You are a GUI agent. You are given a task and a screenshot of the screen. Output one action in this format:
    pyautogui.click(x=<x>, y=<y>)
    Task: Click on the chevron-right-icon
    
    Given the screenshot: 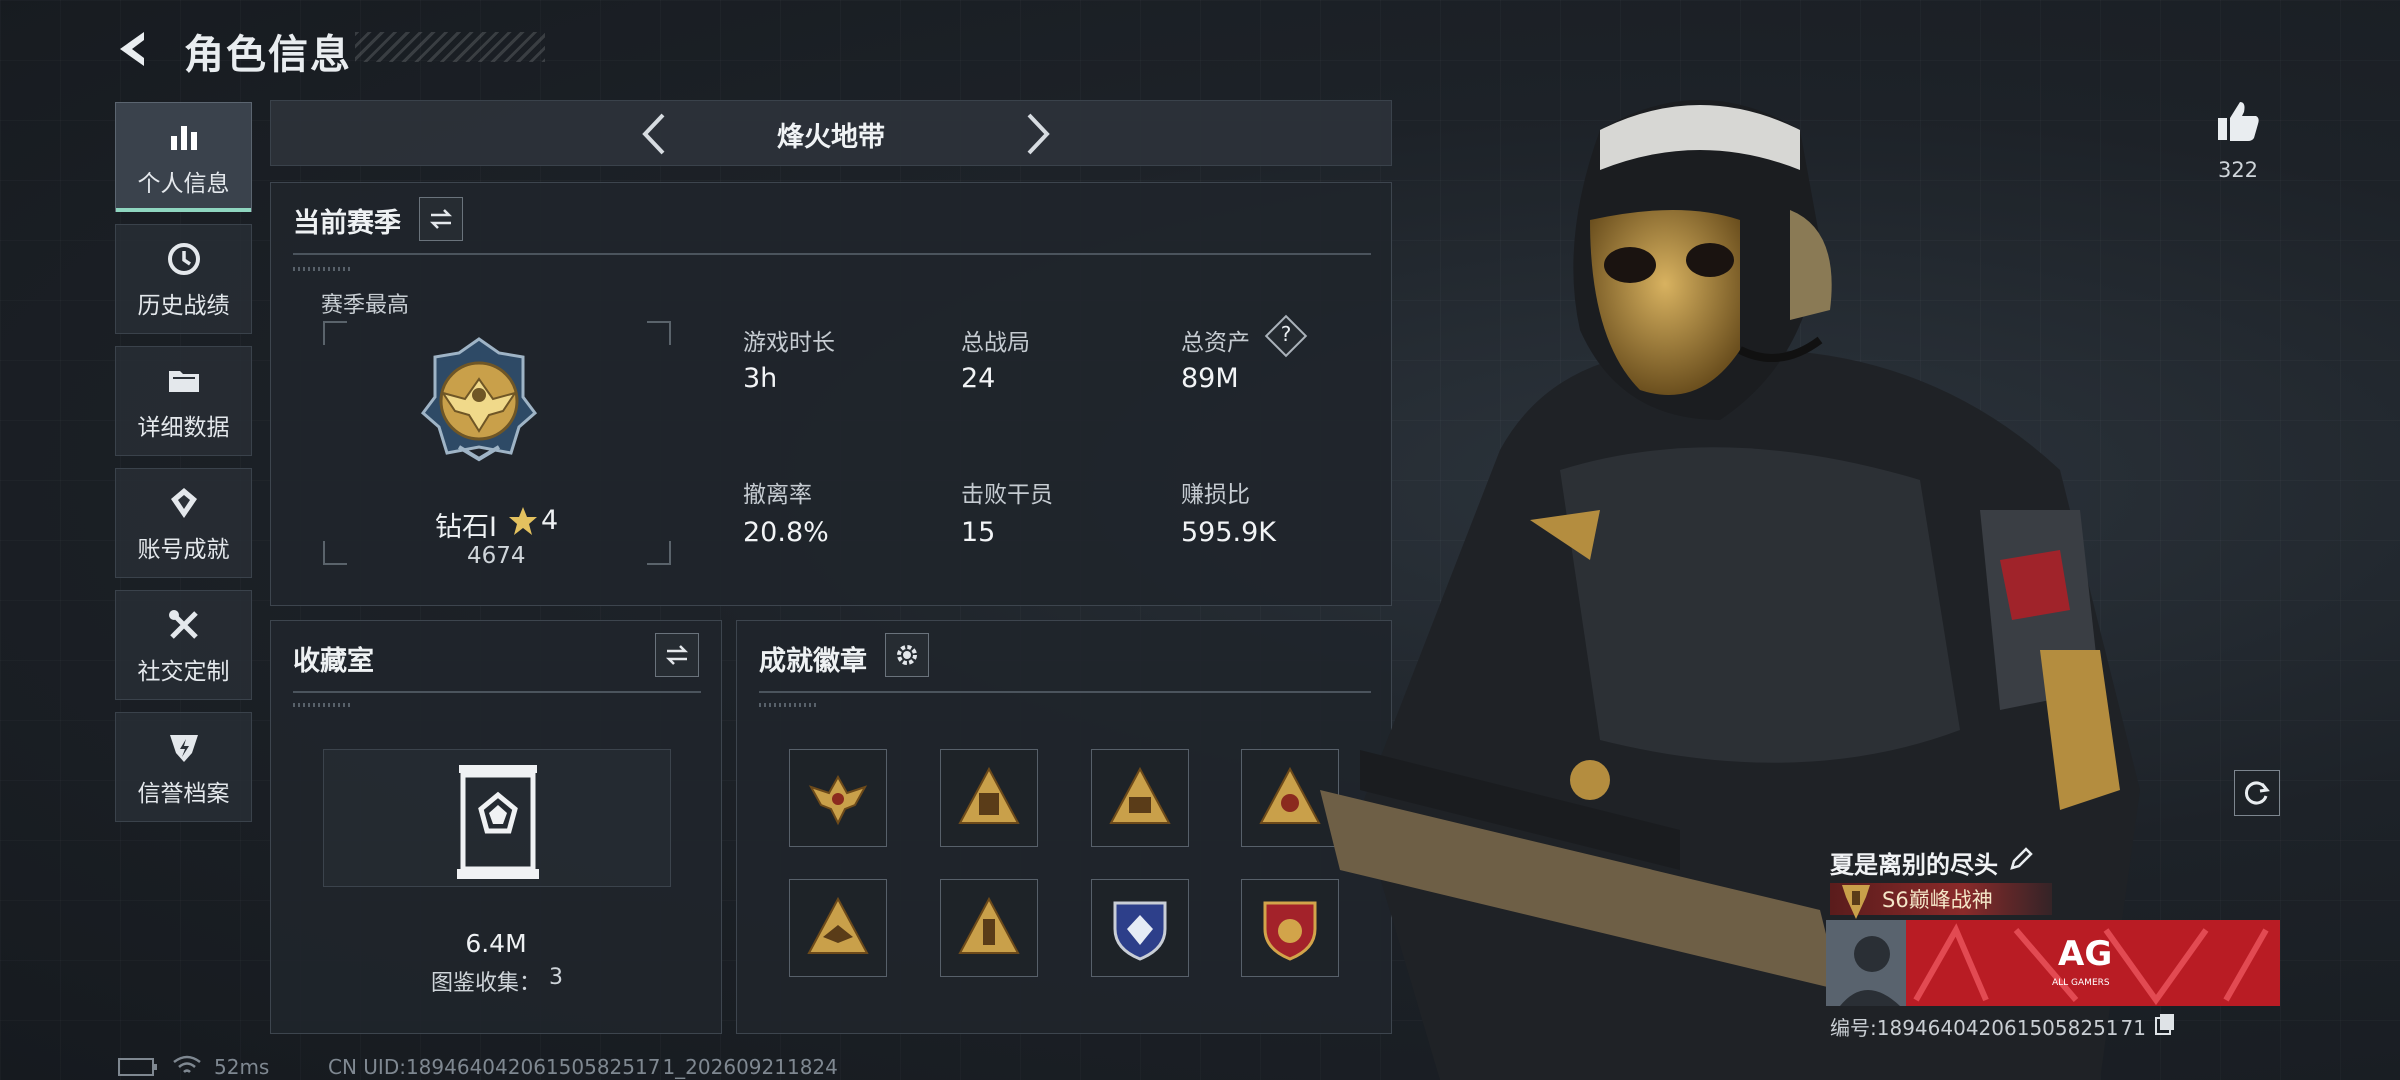 What is the action you would take?
    pyautogui.click(x=1038, y=134)
    